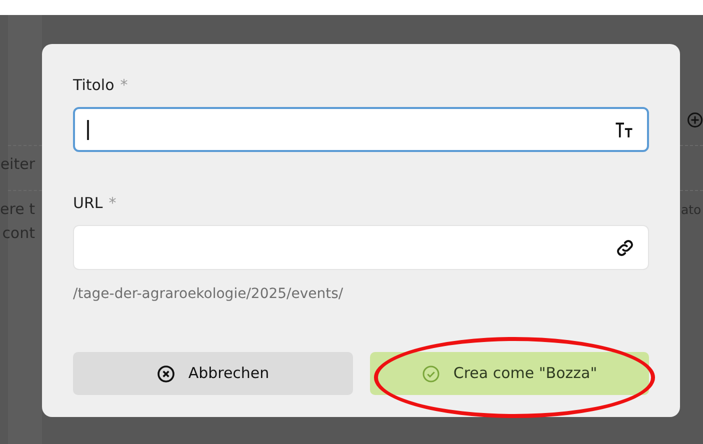 This screenshot has width=703, height=444. I want to click on url-path-hint: /tage-der-agraroekologie/2025/events/, so click(208, 294).